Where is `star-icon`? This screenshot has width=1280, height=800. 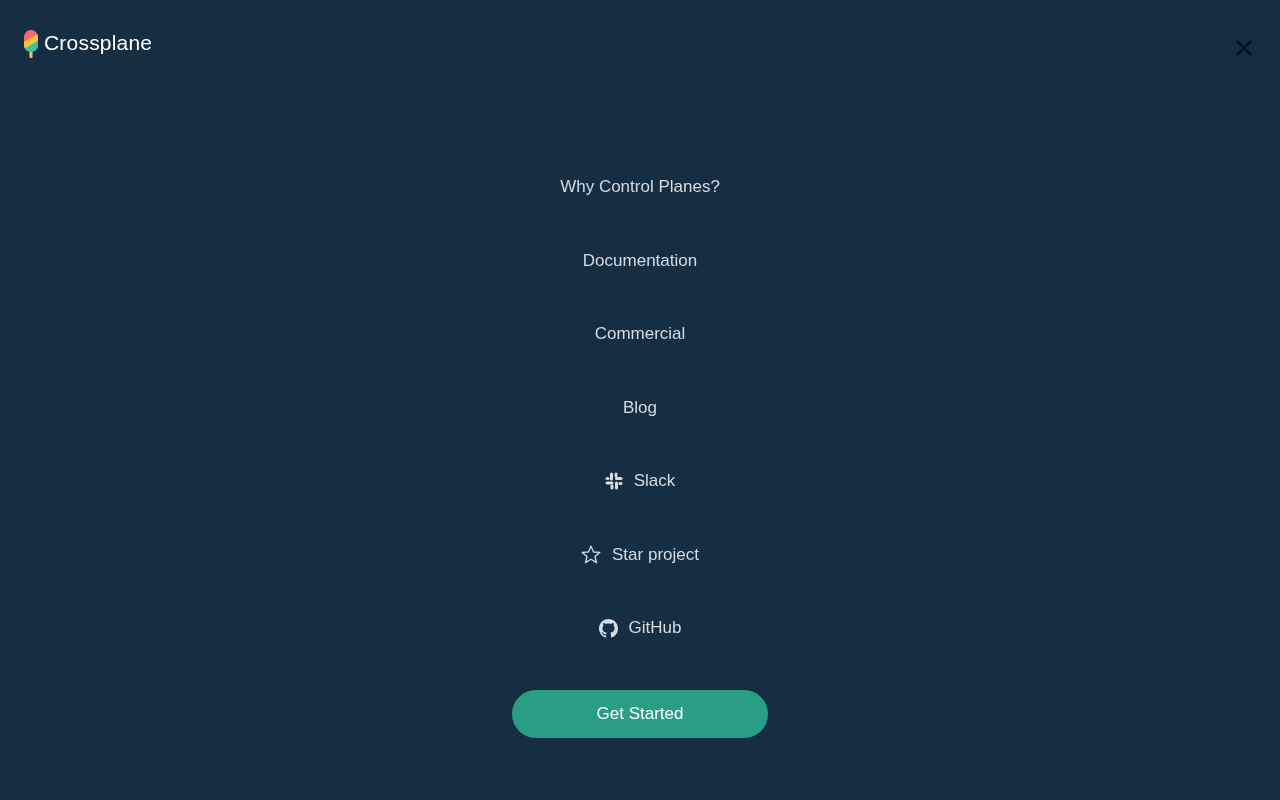
star-icon is located at coordinates (591, 554).